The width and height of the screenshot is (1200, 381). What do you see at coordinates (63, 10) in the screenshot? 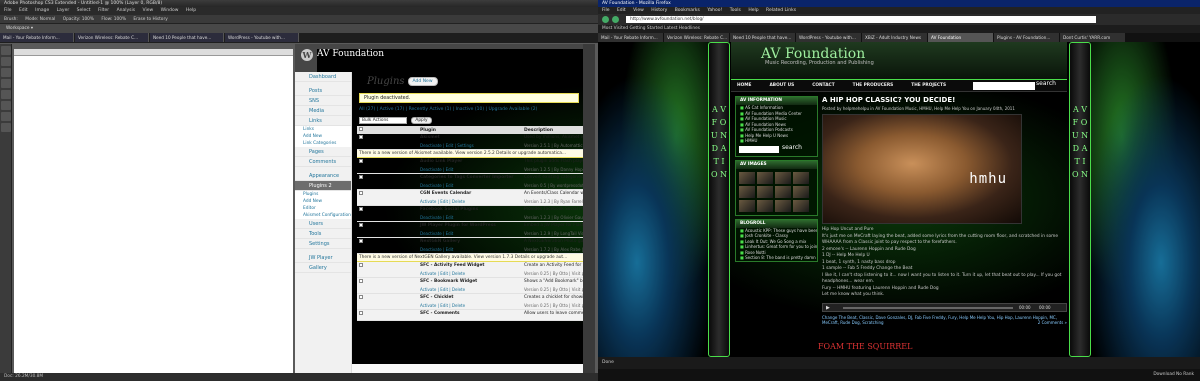
I see `ps-menu-layer: Layer` at bounding box center [63, 10].